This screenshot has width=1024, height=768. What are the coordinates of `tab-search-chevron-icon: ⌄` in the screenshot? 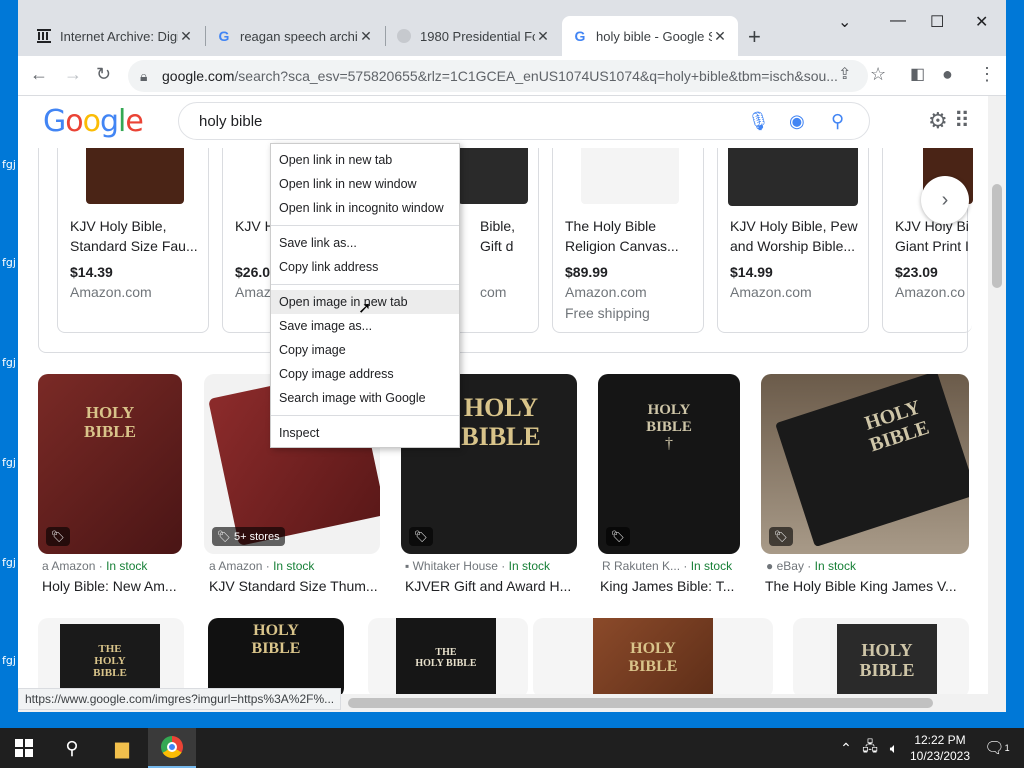 It's located at (844, 22).